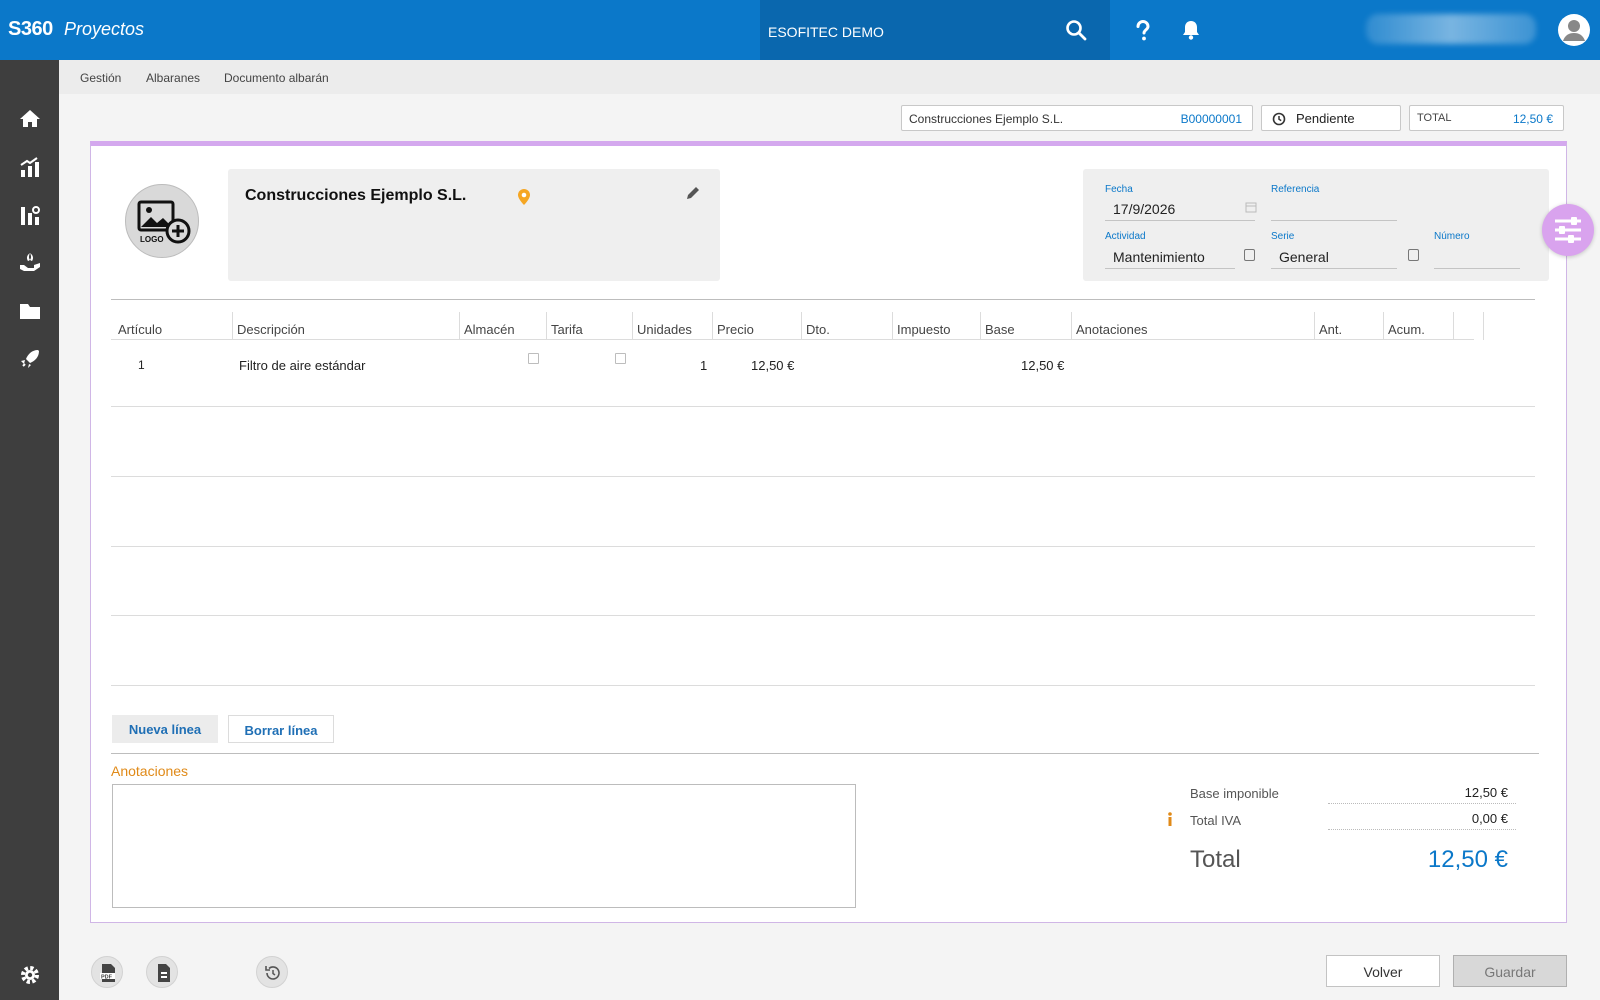 The height and width of the screenshot is (1000, 1600). What do you see at coordinates (30, 975) in the screenshot?
I see `settings-gear-icon` at bounding box center [30, 975].